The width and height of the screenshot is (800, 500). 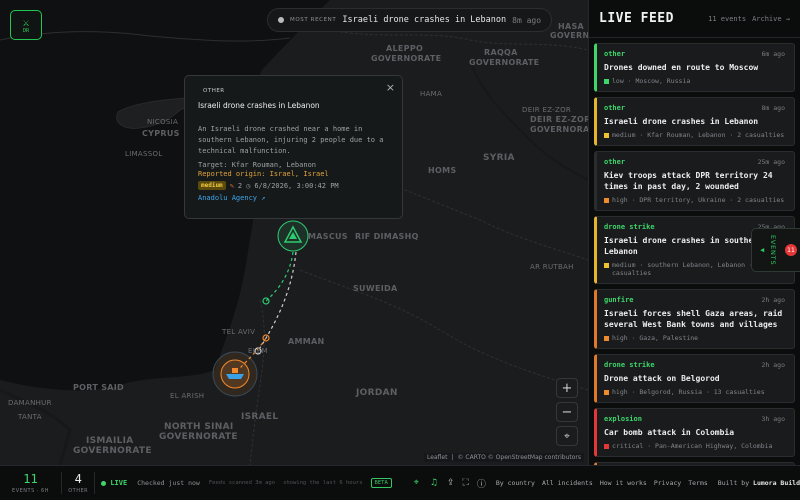 I want to click on carto-link: © CARTO, so click(x=472, y=457).